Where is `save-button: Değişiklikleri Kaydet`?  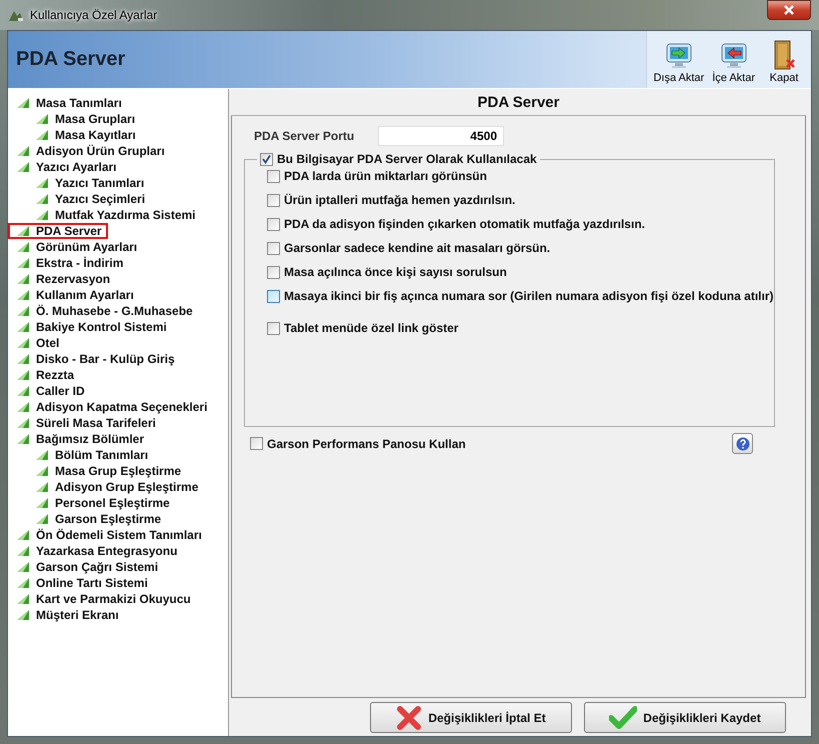
save-button: Değişiklikleri Kaydet is located at coordinates (685, 717).